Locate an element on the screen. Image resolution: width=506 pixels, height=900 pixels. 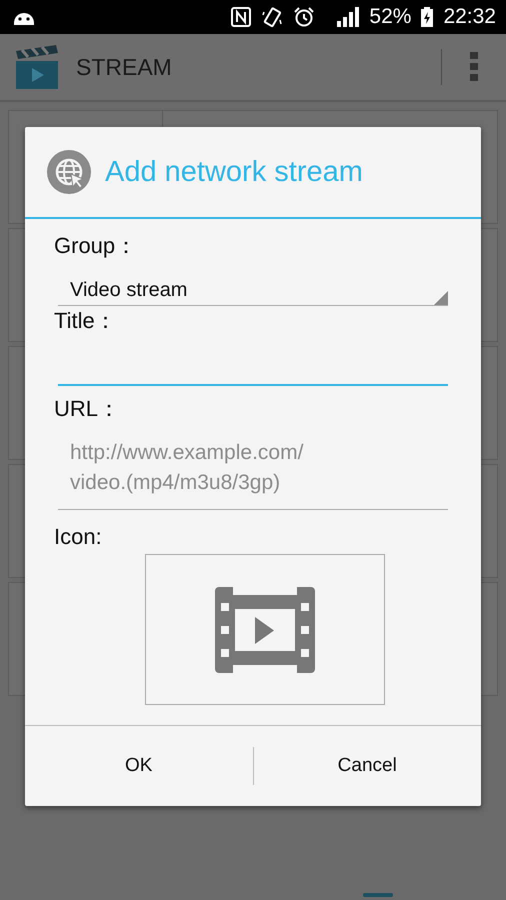
dialog-title: Add network stream is located at coordinates (234, 172).